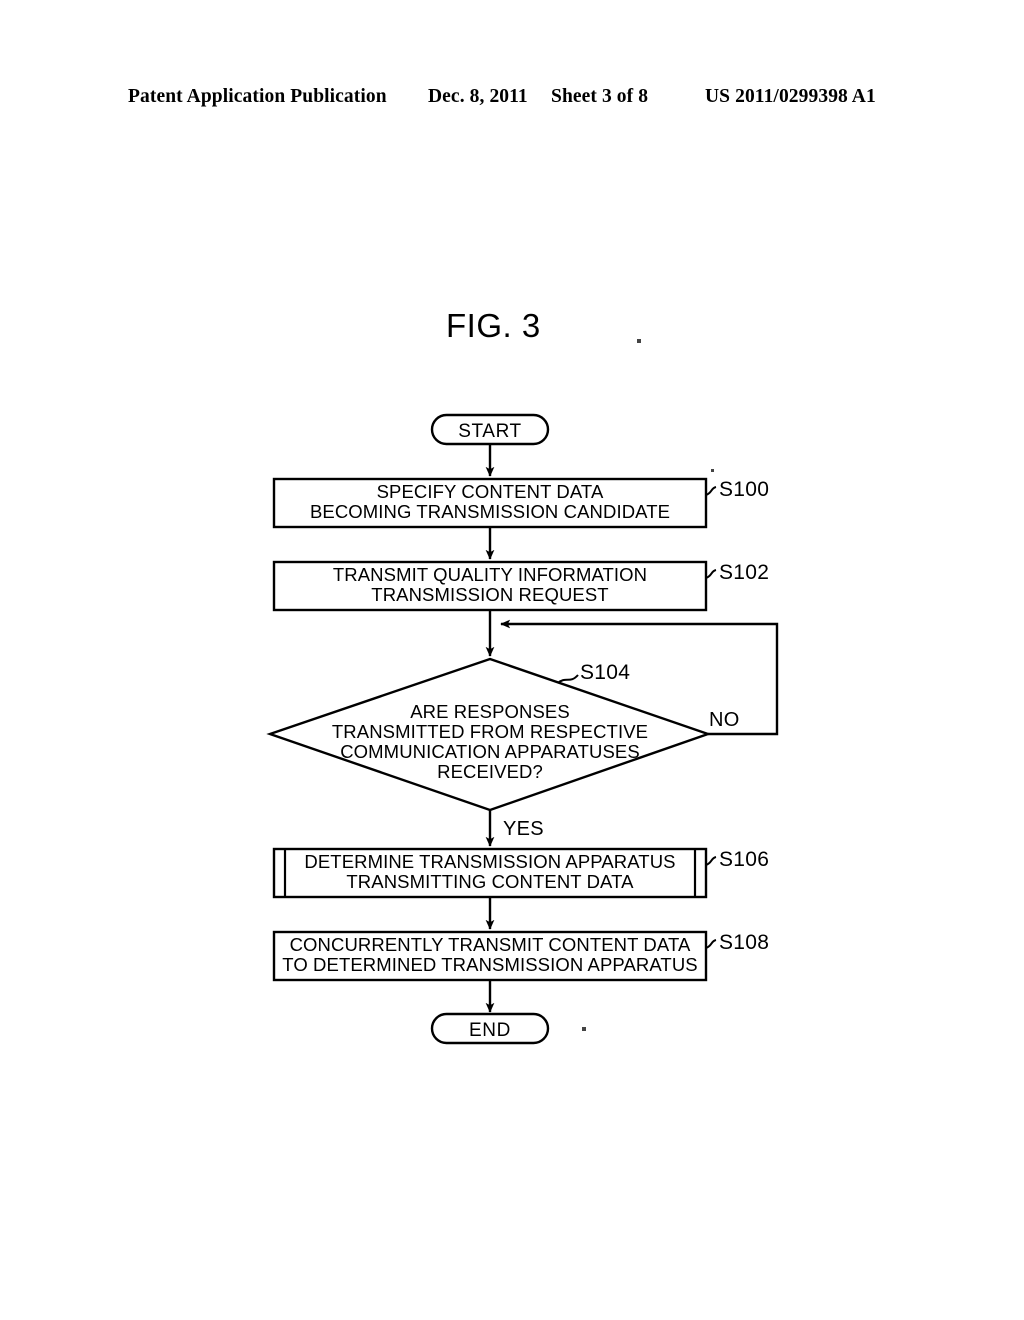 Image resolution: width=1024 pixels, height=1320 pixels. I want to click on step-label-s108: S108, so click(744, 942).